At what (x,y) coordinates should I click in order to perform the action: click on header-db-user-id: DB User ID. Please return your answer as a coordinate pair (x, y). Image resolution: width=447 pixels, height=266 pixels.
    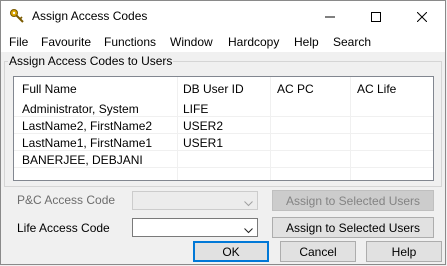
    Looking at the image, I should click on (213, 89).